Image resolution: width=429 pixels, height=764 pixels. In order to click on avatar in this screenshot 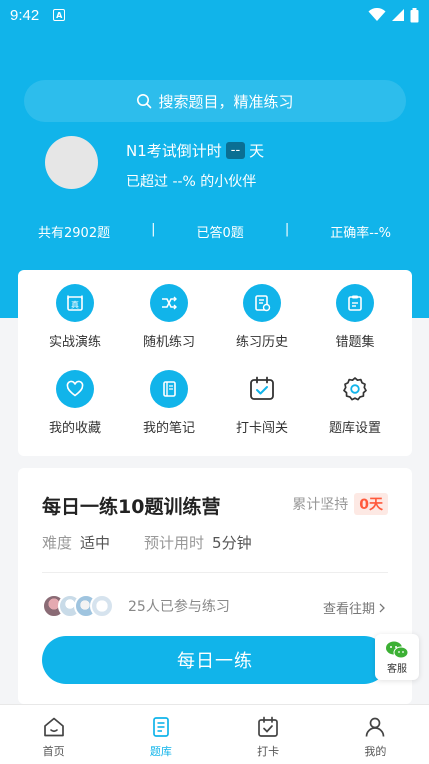, I will do `click(71, 162)`.